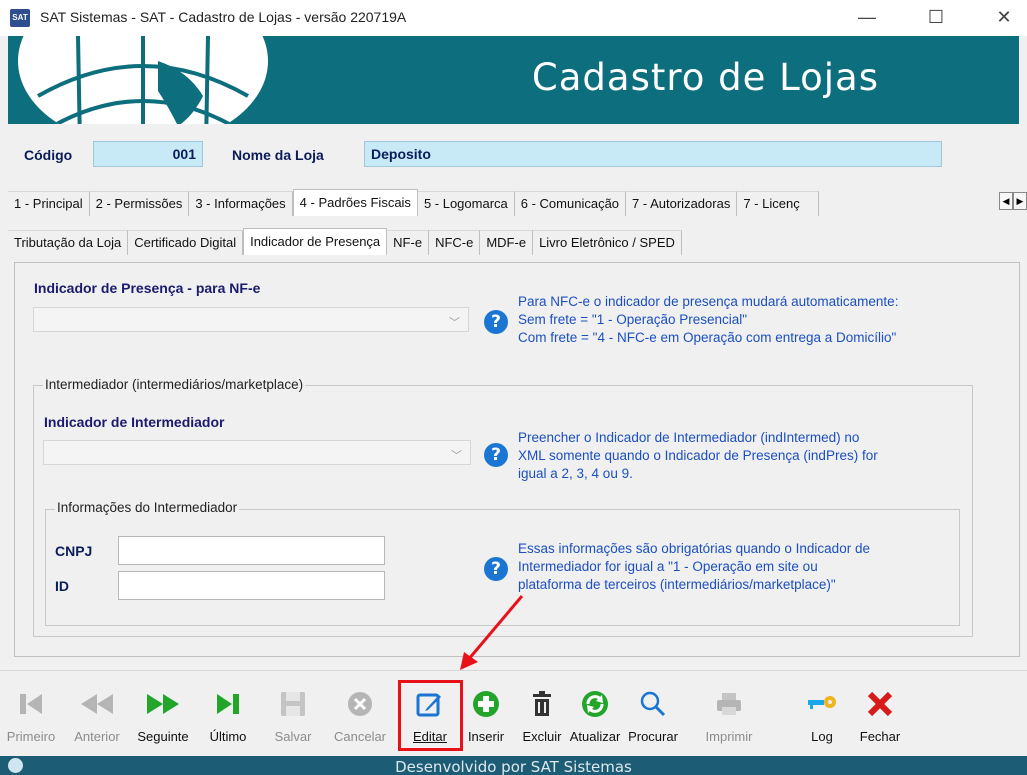 Image resolution: width=1027 pixels, height=775 pixels. Describe the element at coordinates (486, 704) in the screenshot. I see `add-icon` at that location.